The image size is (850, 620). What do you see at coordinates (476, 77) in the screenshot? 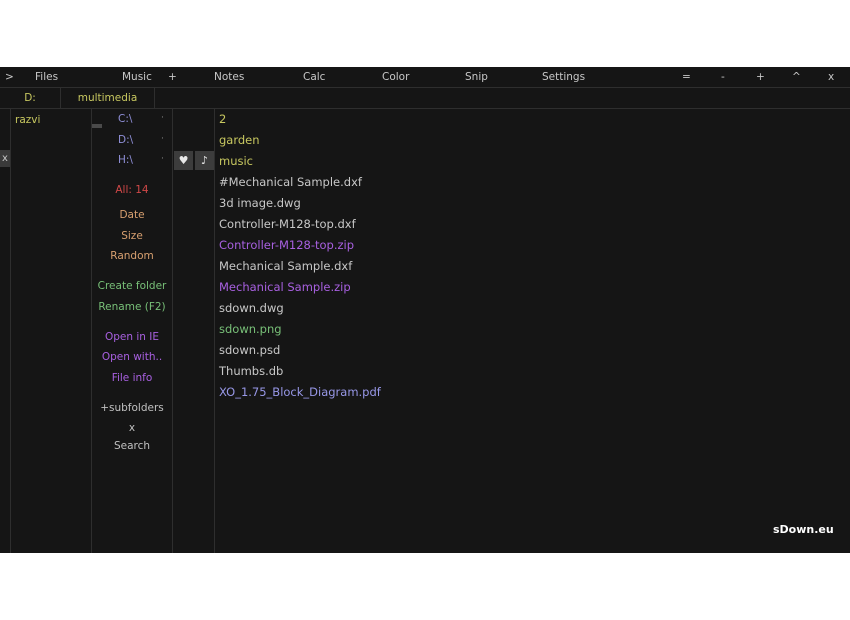
I see `menu-snip: Snip` at bounding box center [476, 77].